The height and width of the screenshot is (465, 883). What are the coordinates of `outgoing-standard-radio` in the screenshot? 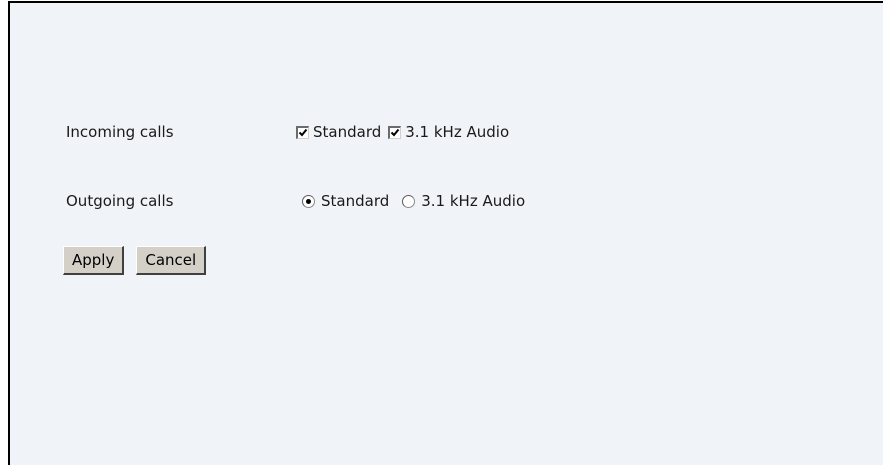 It's located at (308, 201).